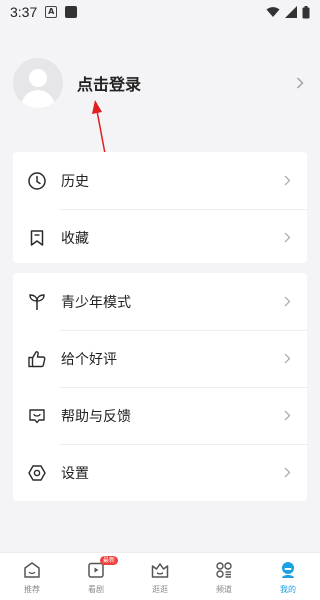 The image size is (320, 600). What do you see at coordinates (37, 180) in the screenshot?
I see `clock-icon` at bounding box center [37, 180].